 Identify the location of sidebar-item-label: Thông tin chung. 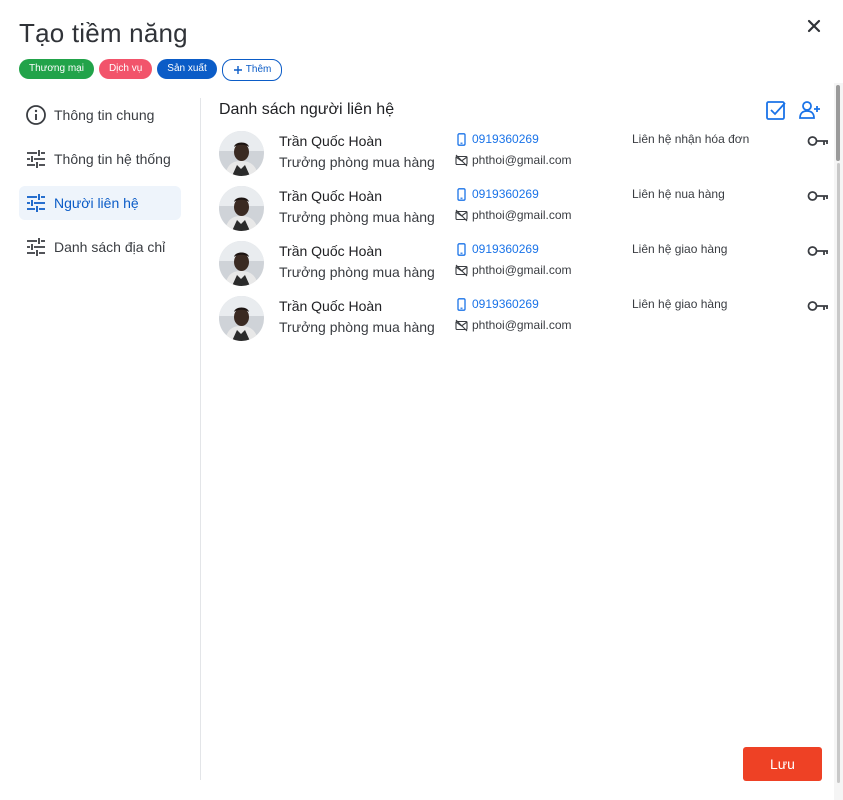
(104, 115).